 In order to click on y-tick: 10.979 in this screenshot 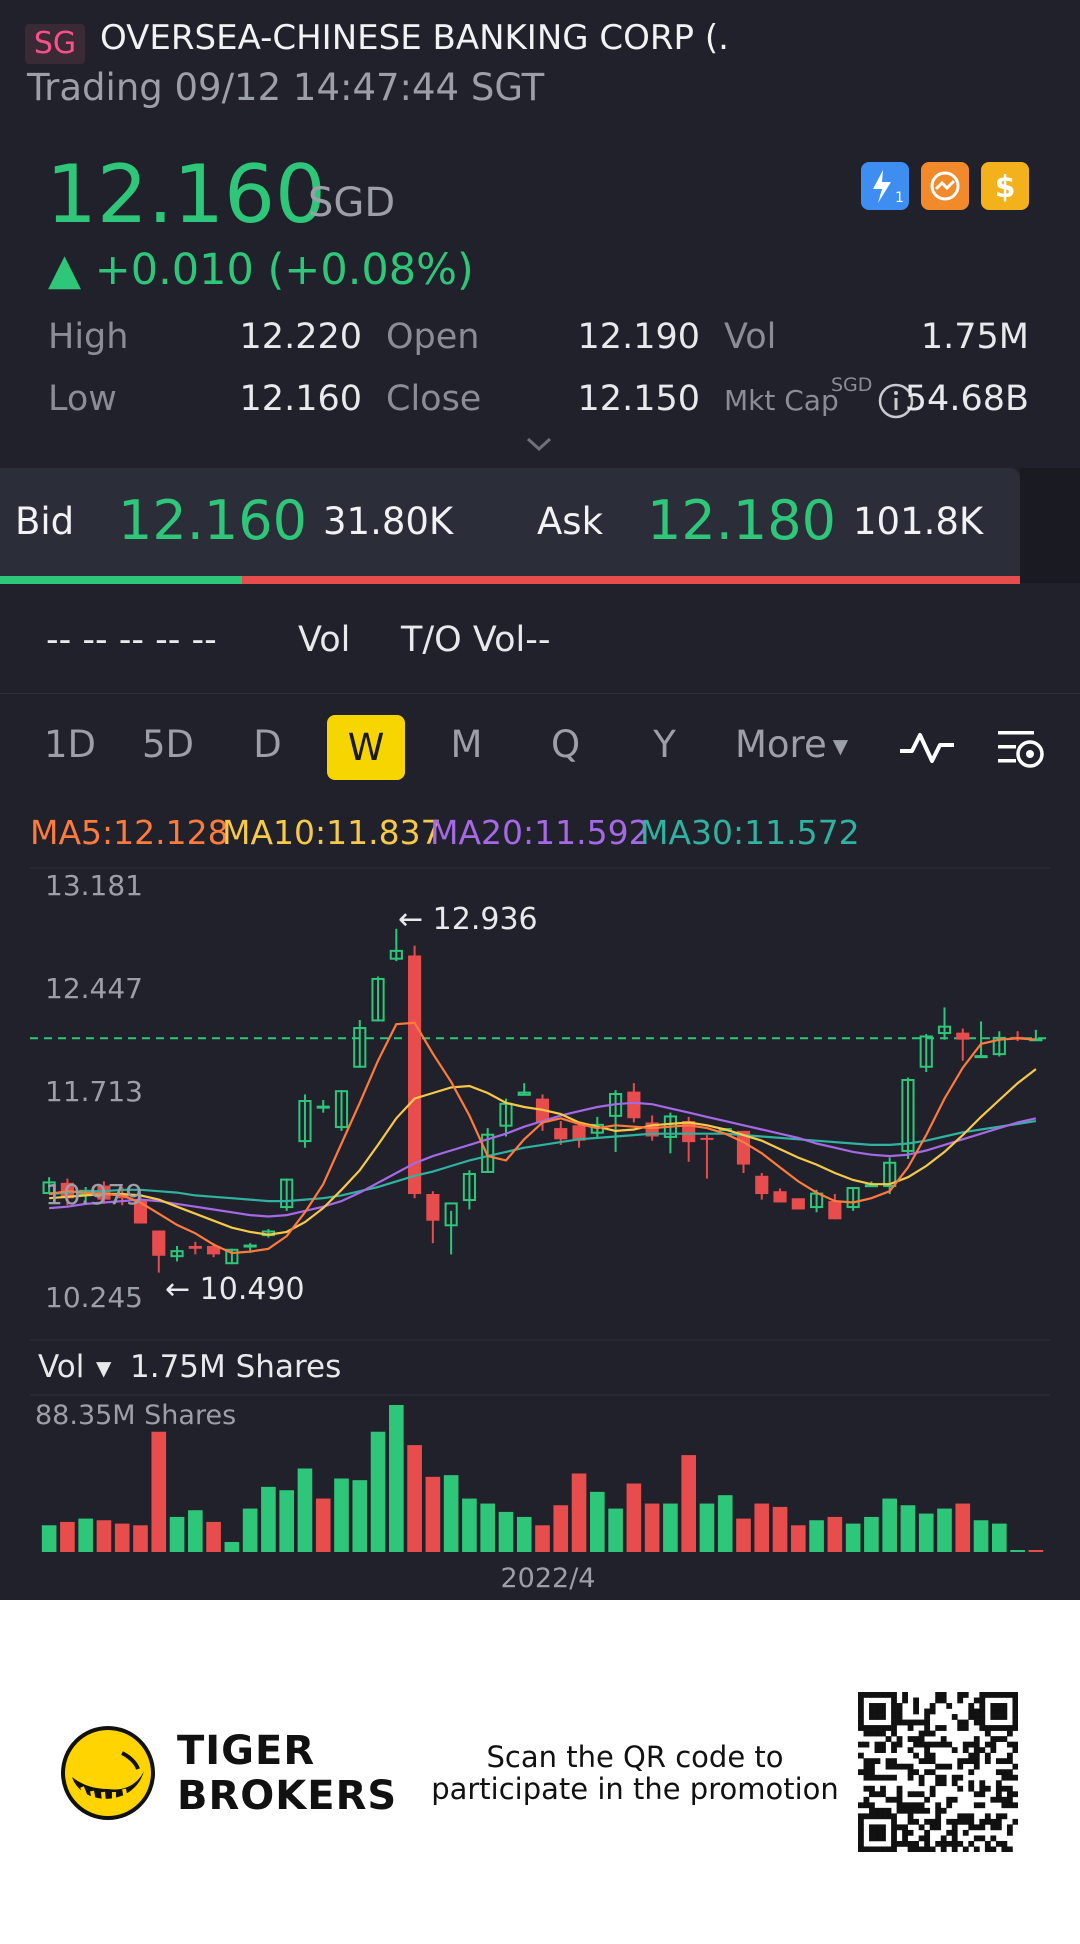, I will do `click(94, 1194)`.